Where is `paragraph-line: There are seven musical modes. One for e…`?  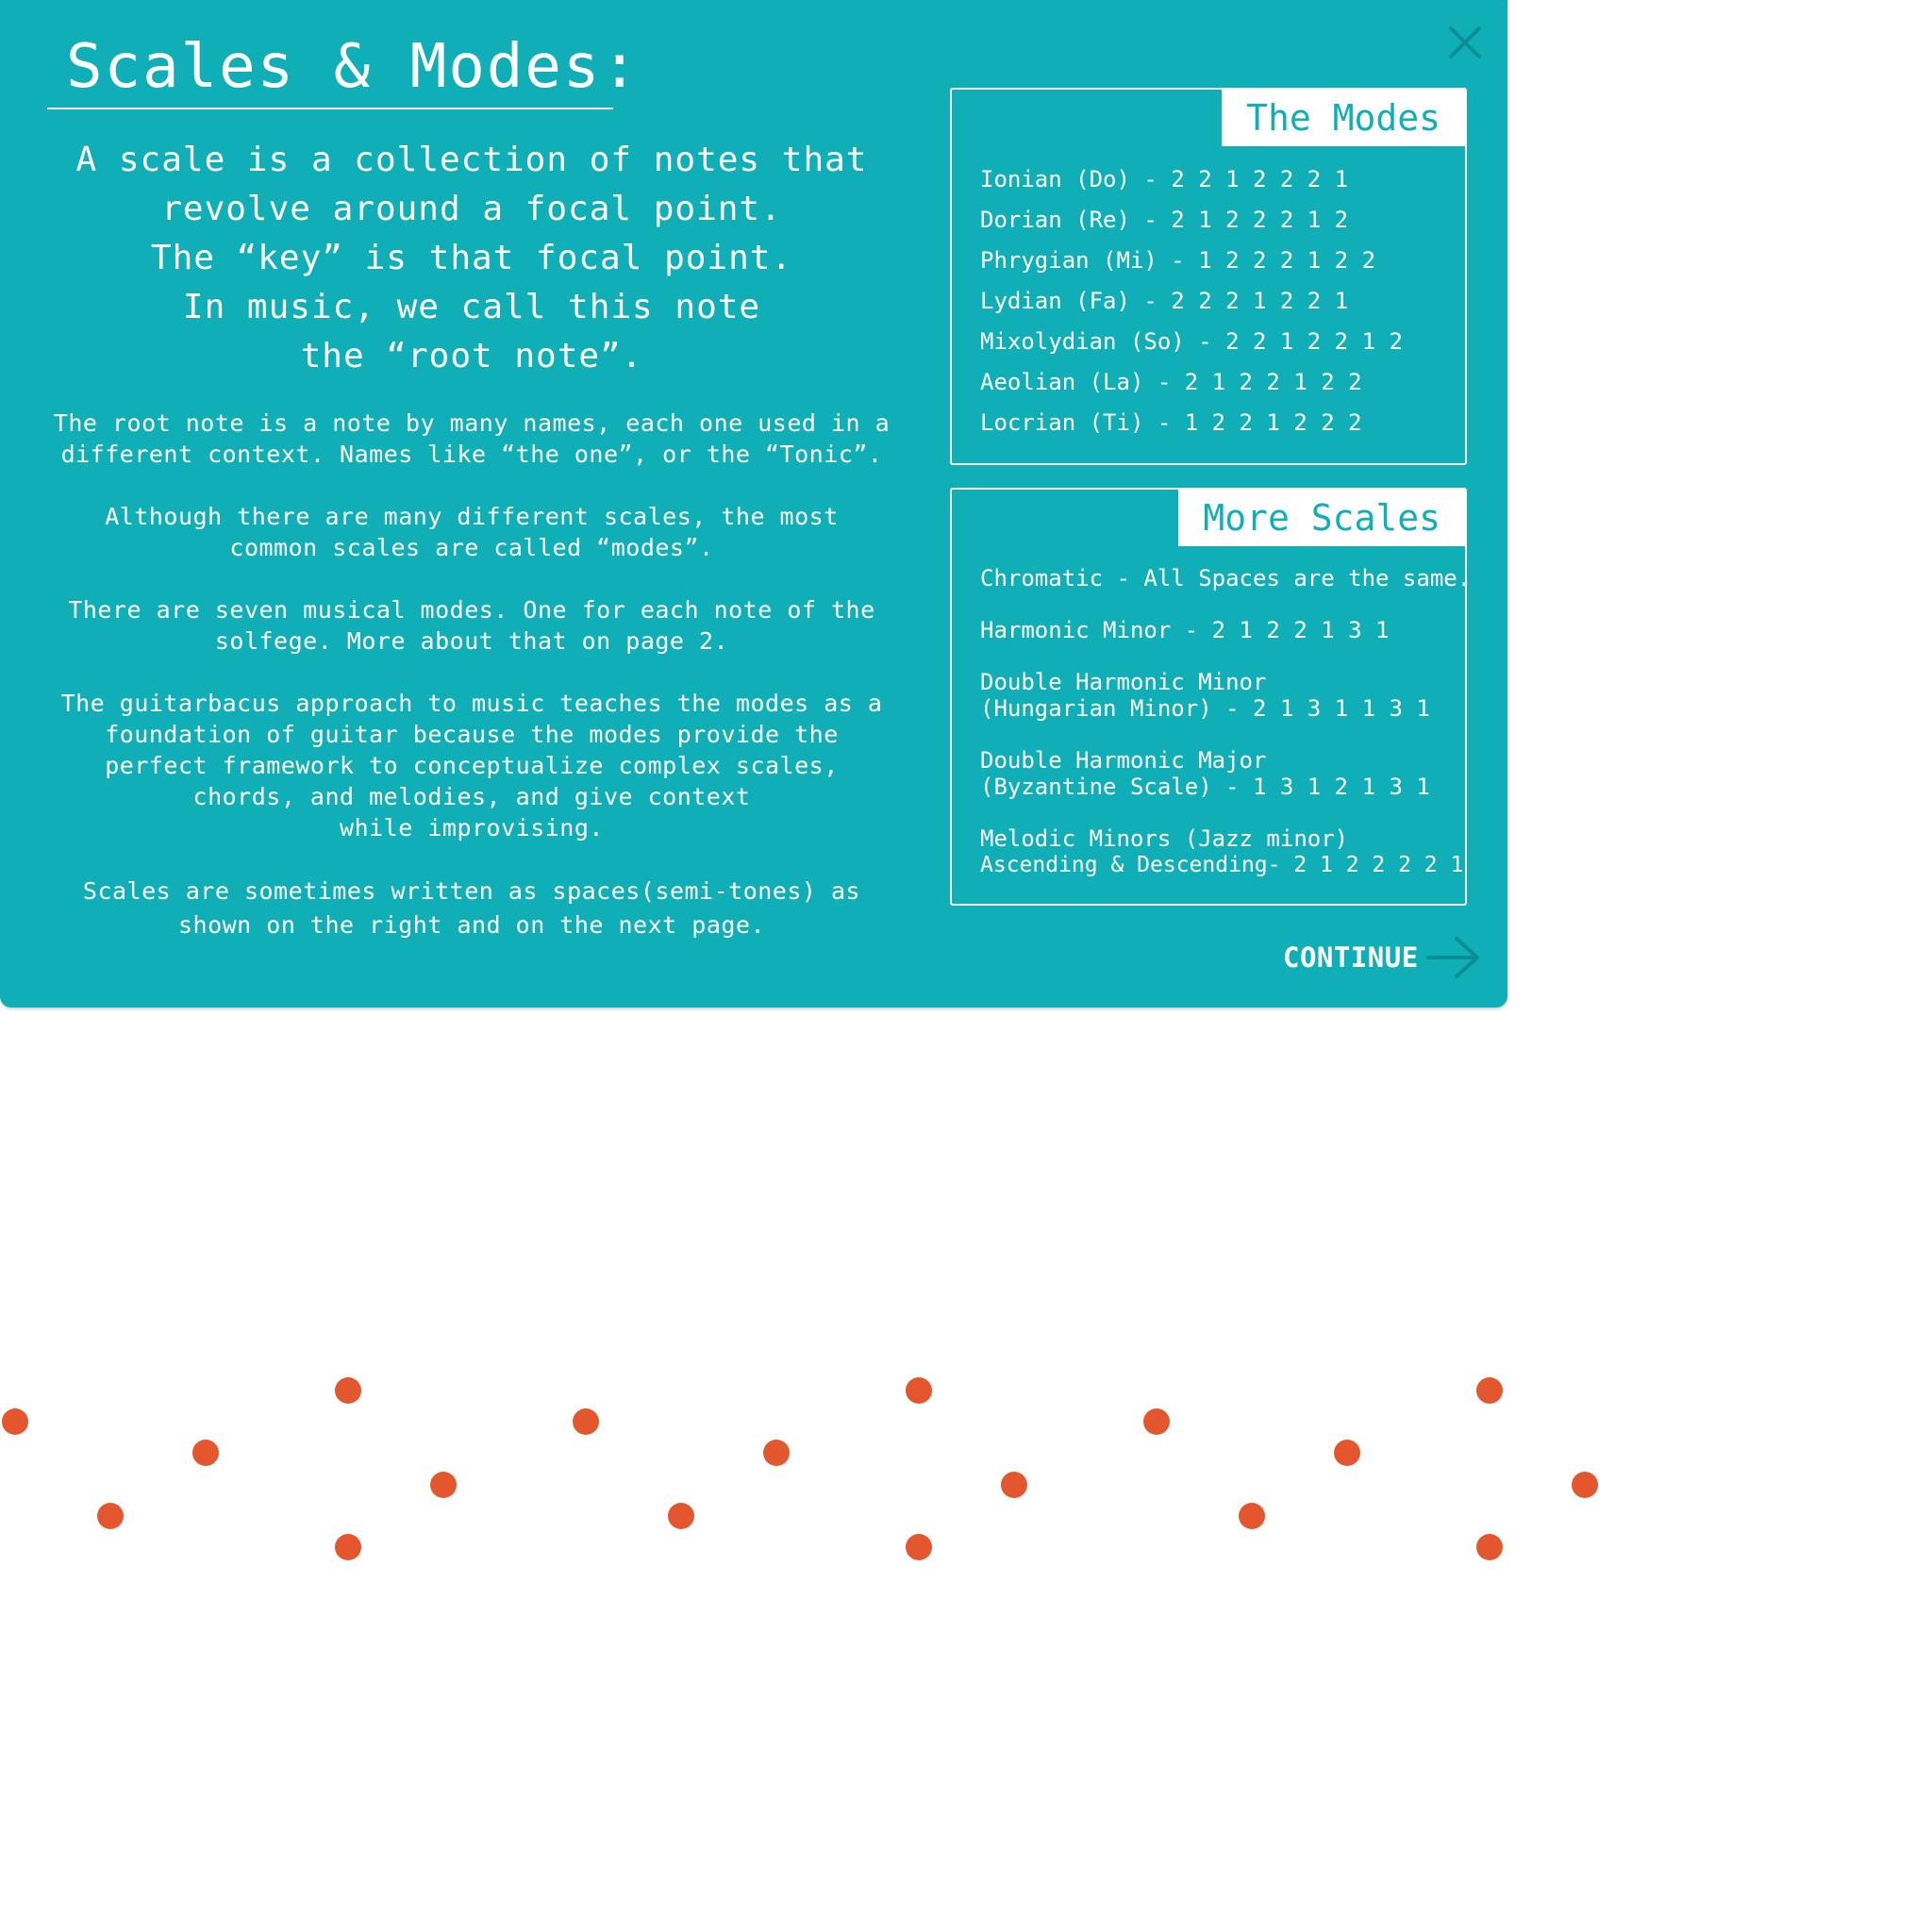
paragraph-line: There are seven musical modes. One for e… is located at coordinates (472, 610).